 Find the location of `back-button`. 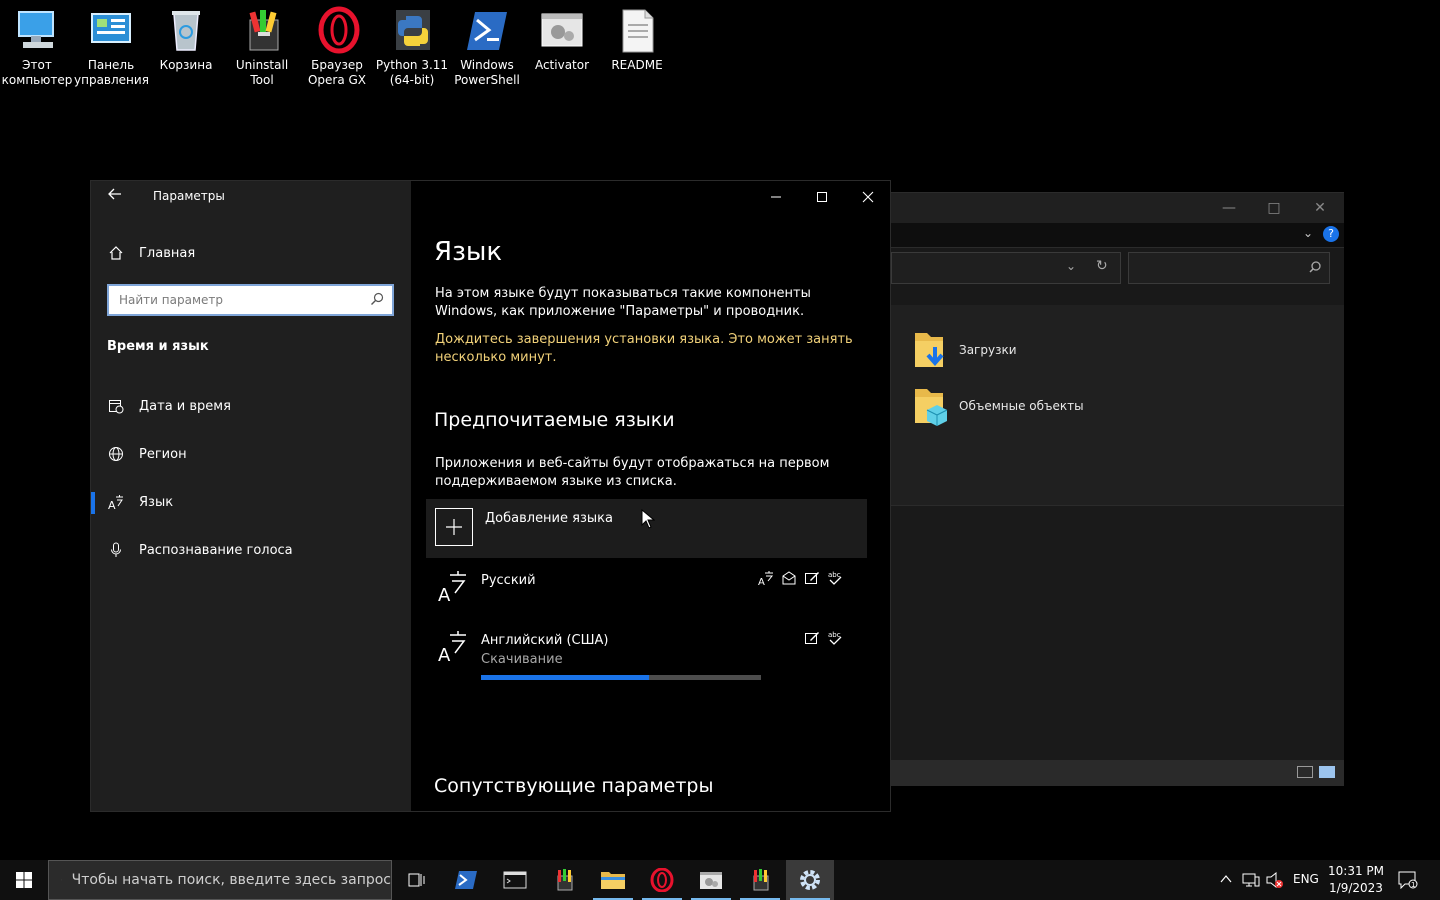

back-button is located at coordinates (115, 197).